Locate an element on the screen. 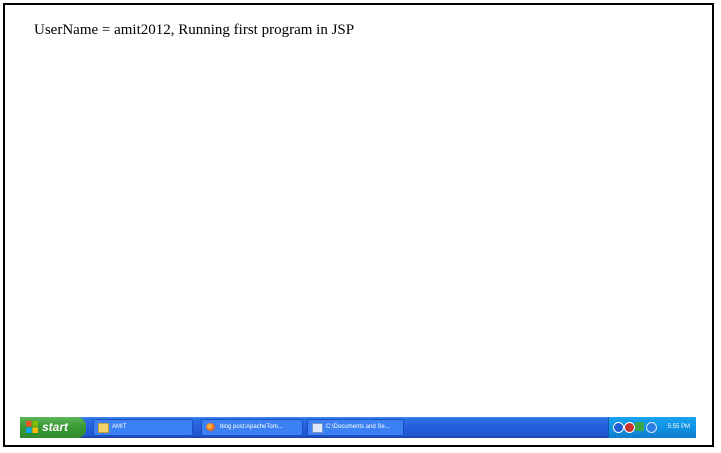 This screenshot has height=453, width=721. network-icon is located at coordinates (618, 427).